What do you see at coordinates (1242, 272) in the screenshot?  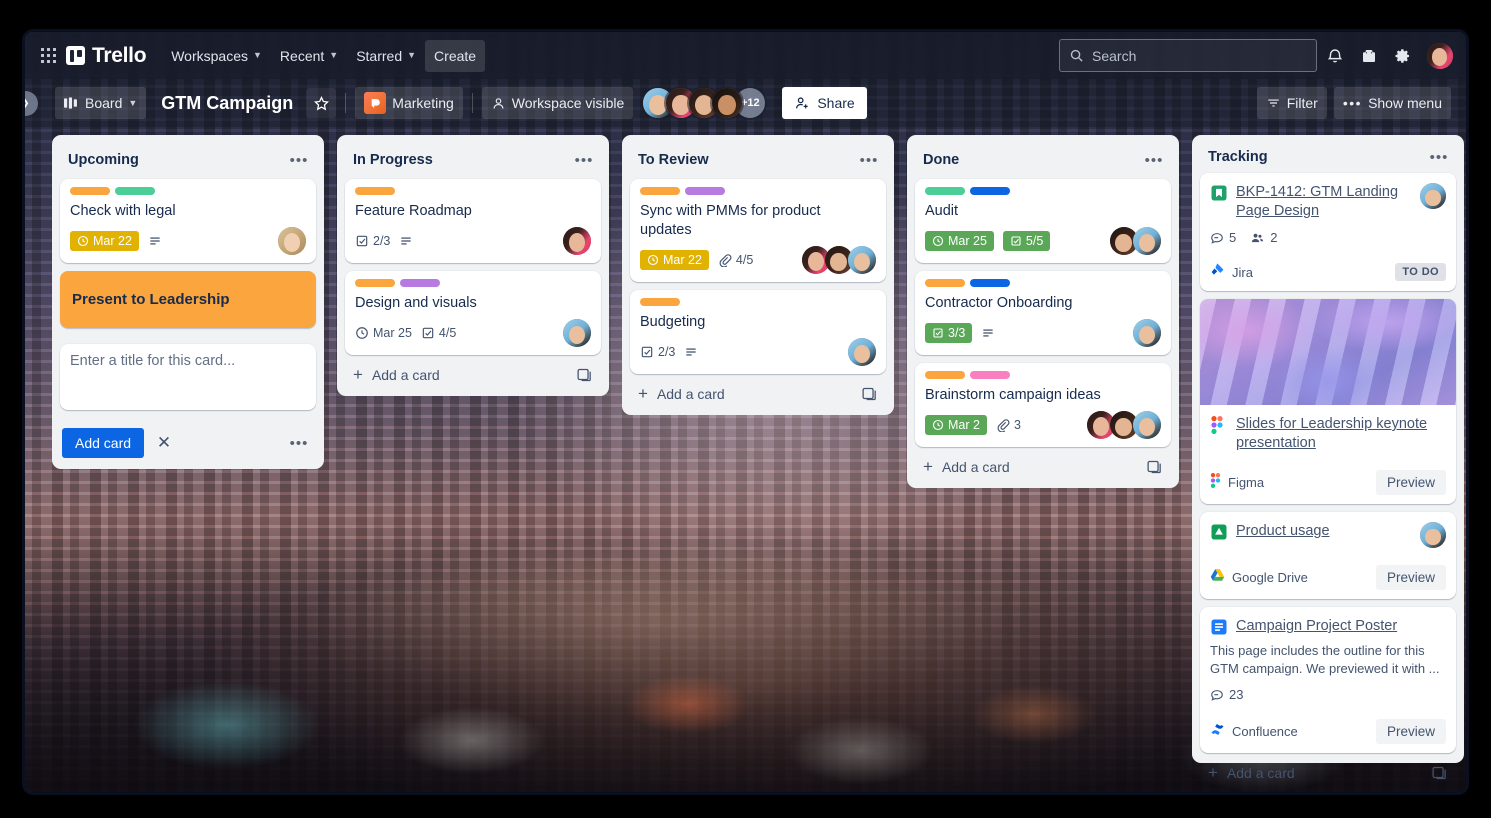 I see `provider-name: Jira` at bounding box center [1242, 272].